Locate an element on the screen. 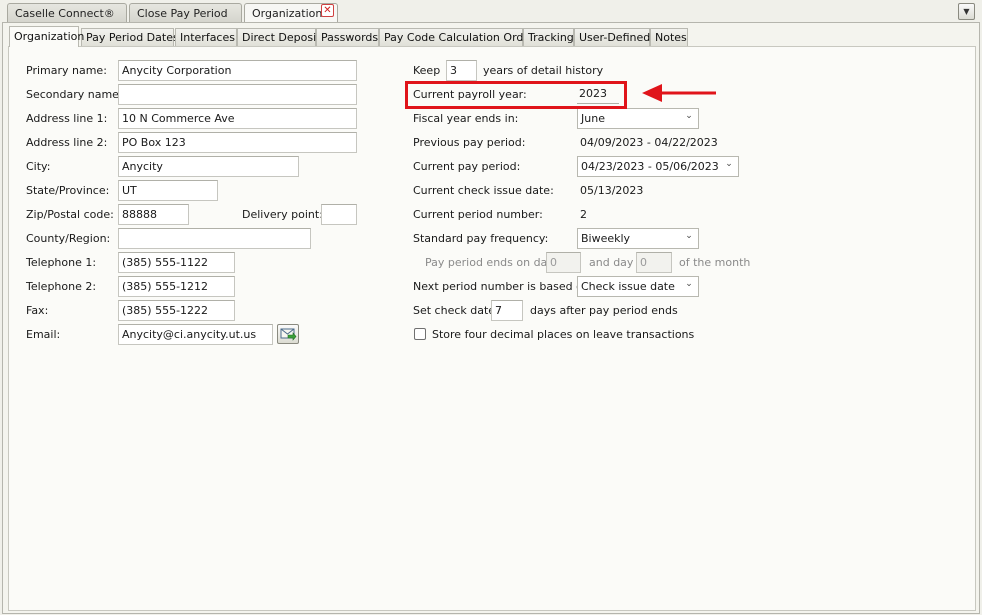 This screenshot has height=615, width=982. fax-label: Fax: is located at coordinates (37, 310).